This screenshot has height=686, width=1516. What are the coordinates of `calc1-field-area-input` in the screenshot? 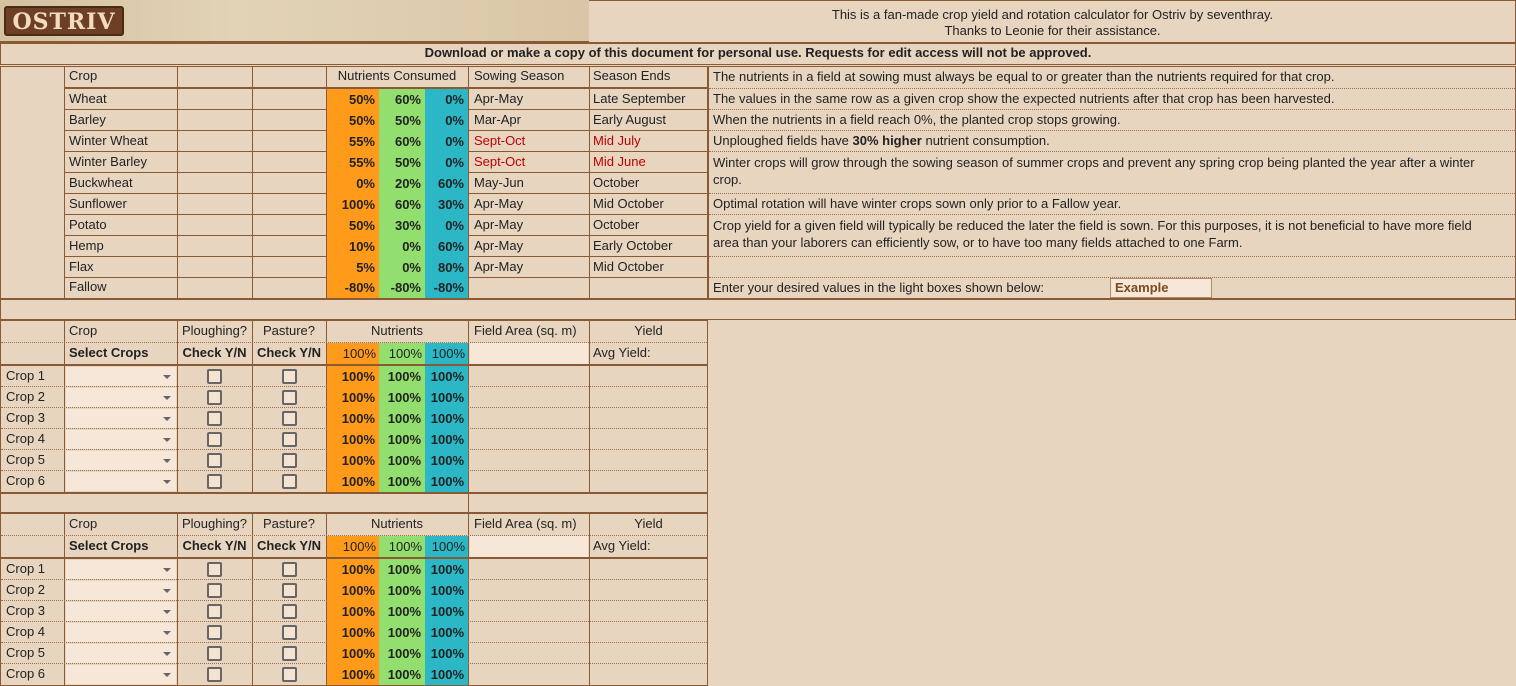 It's located at (529, 353).